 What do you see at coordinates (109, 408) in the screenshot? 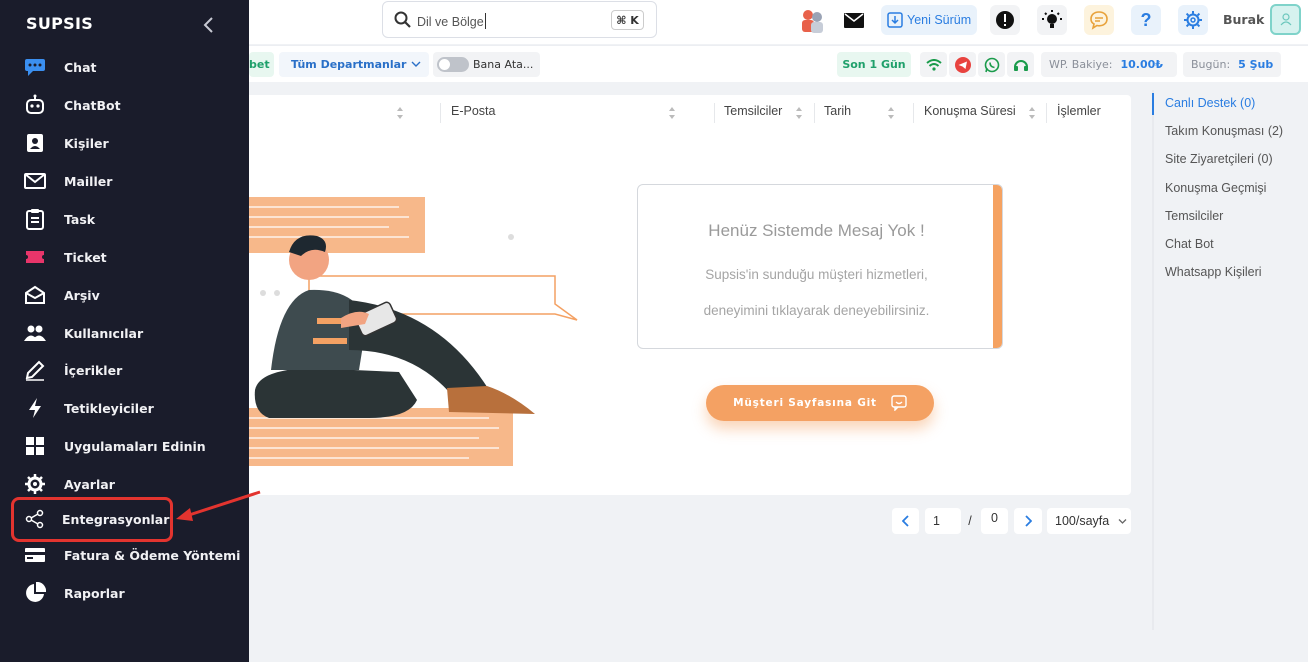
I see `sidebar-label: Tetikleyiciler` at bounding box center [109, 408].